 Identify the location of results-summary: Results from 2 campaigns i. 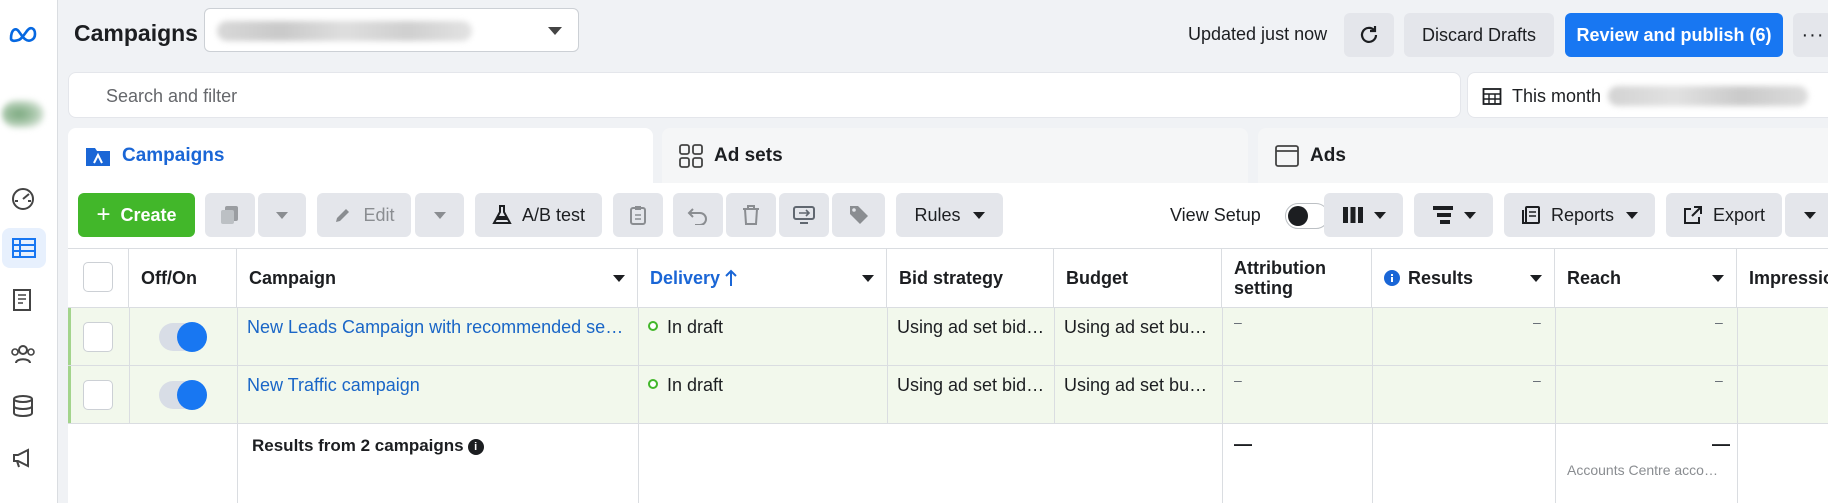
(368, 446).